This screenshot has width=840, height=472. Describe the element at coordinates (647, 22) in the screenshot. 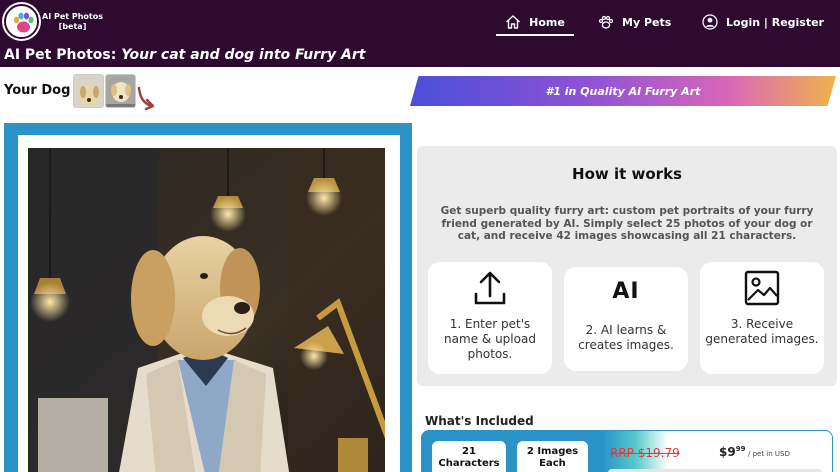

I see `nav-my-pets-label: My Pets` at that location.